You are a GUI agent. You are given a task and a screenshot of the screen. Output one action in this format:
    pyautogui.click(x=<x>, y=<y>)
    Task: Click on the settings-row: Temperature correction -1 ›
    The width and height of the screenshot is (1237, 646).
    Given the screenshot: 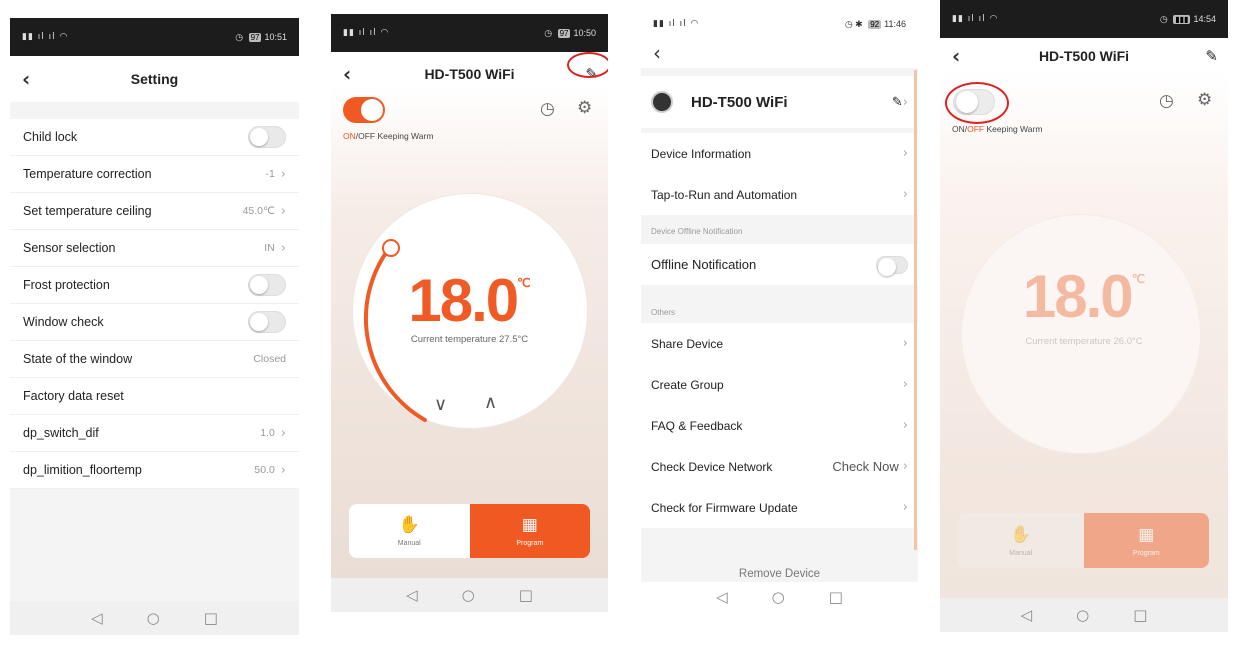 What is the action you would take?
    pyautogui.click(x=154, y=174)
    